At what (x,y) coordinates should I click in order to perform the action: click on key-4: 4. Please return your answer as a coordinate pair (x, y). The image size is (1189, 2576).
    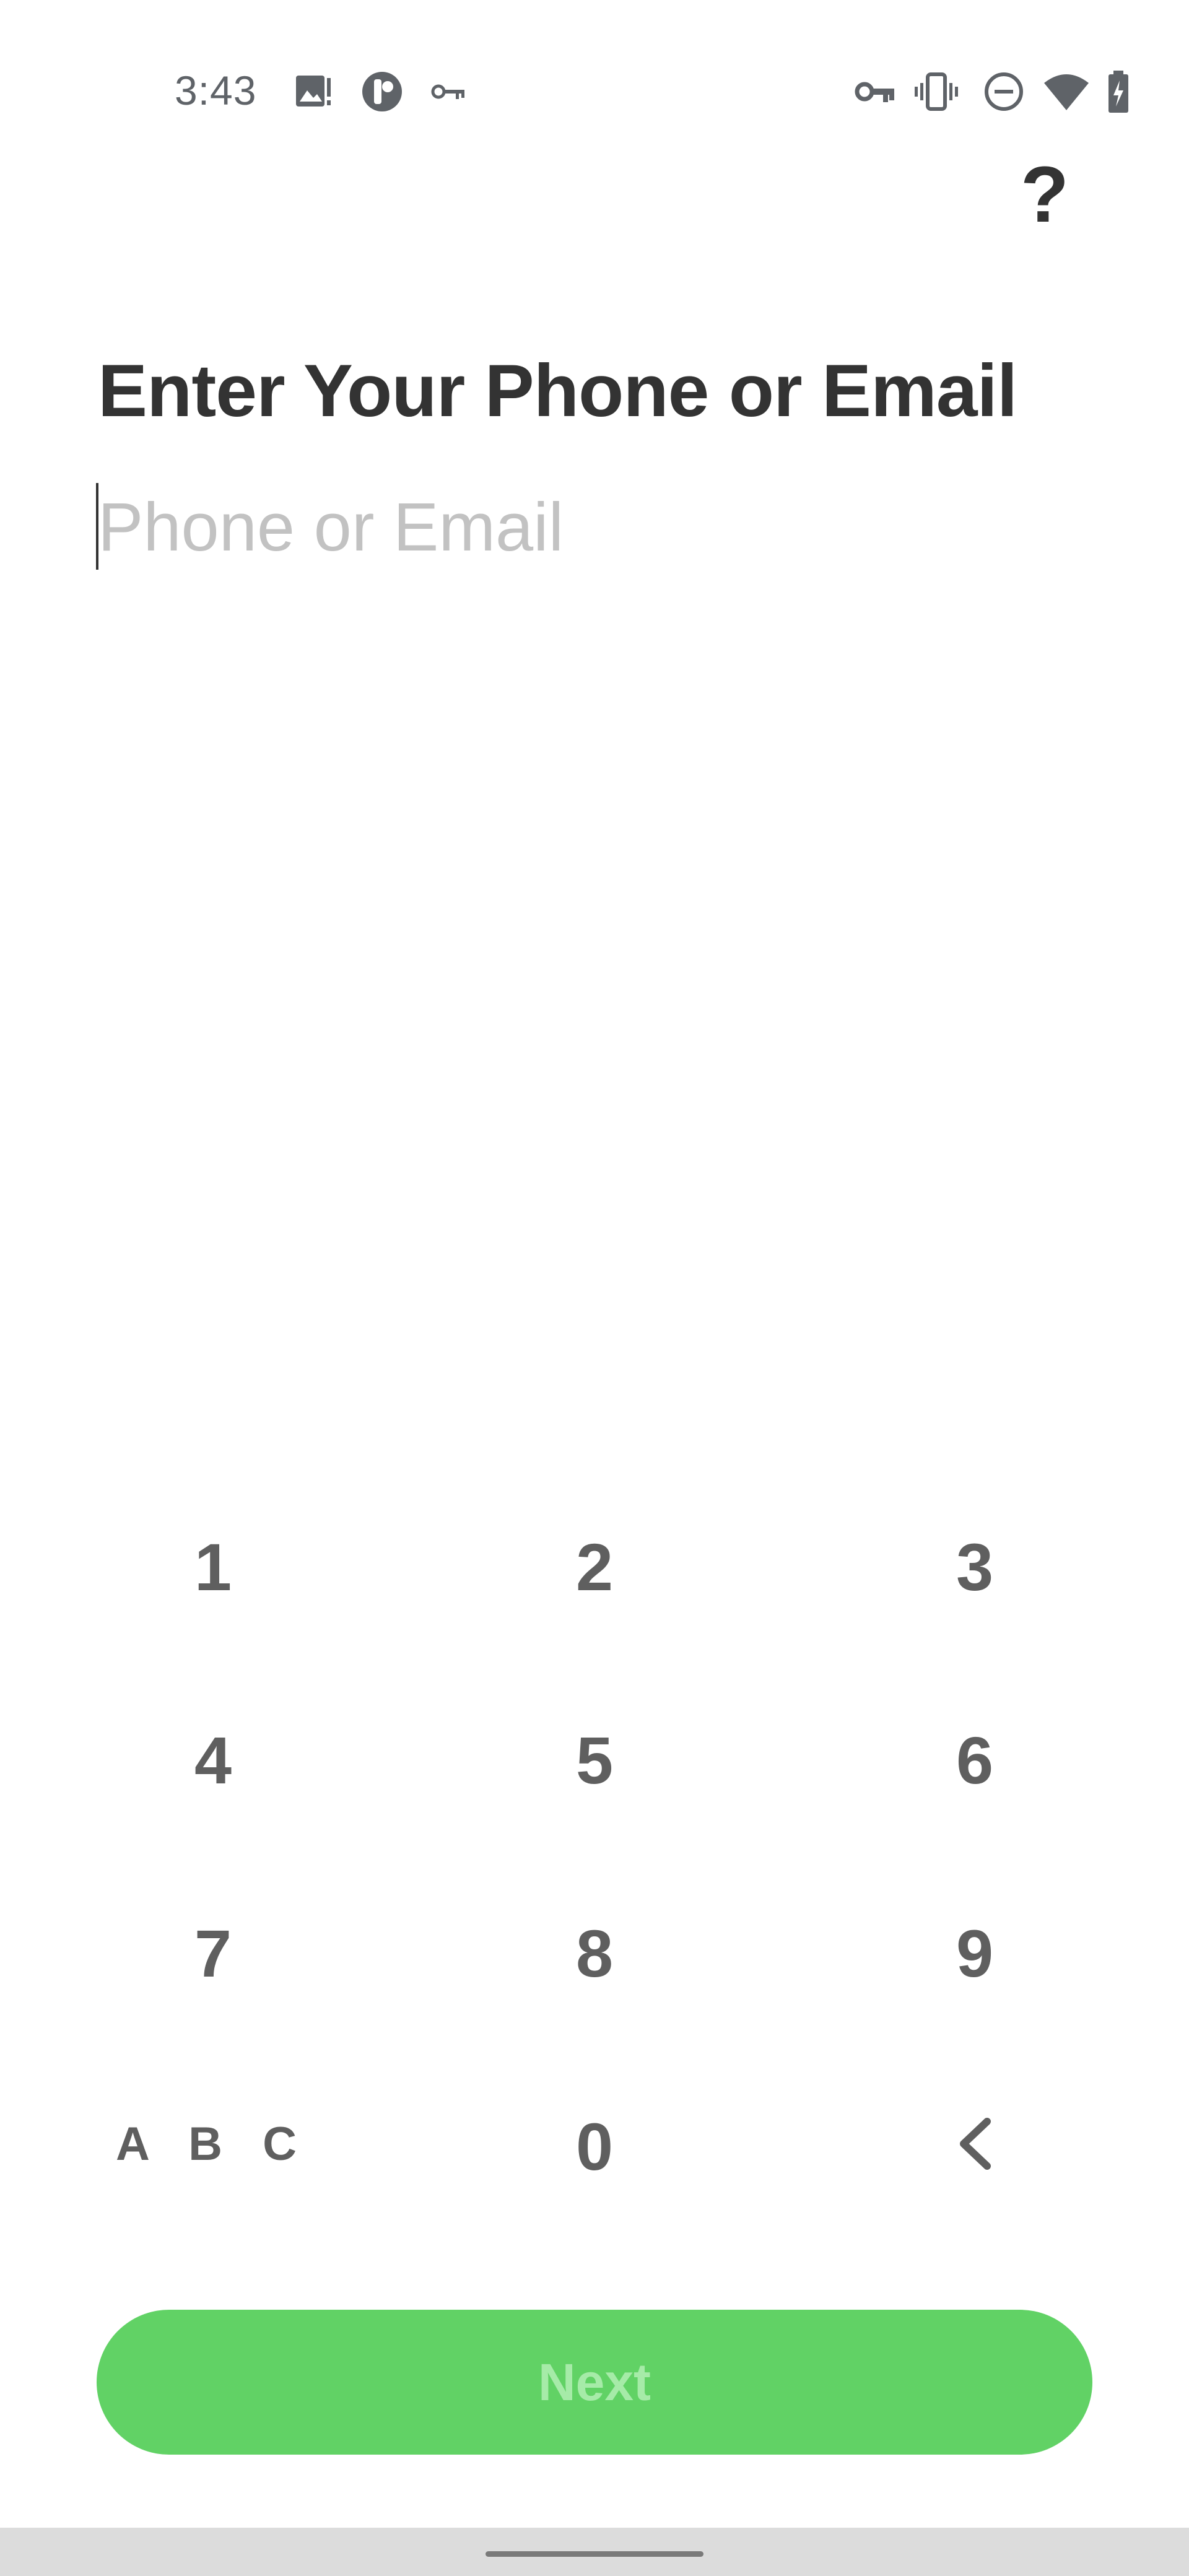
    Looking at the image, I should click on (213, 1760).